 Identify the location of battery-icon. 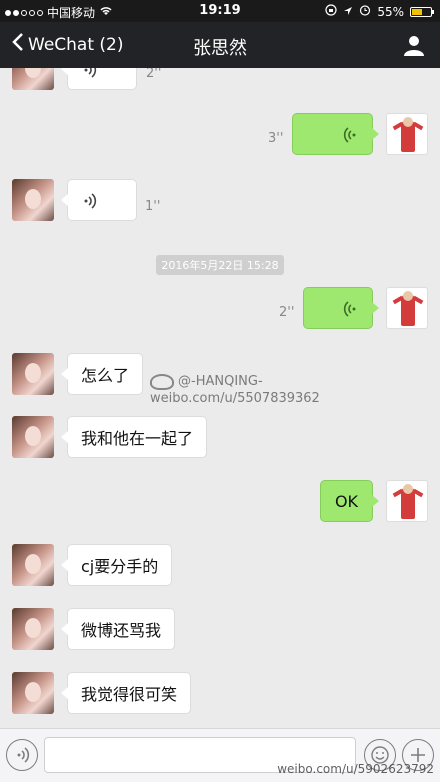
(422, 11).